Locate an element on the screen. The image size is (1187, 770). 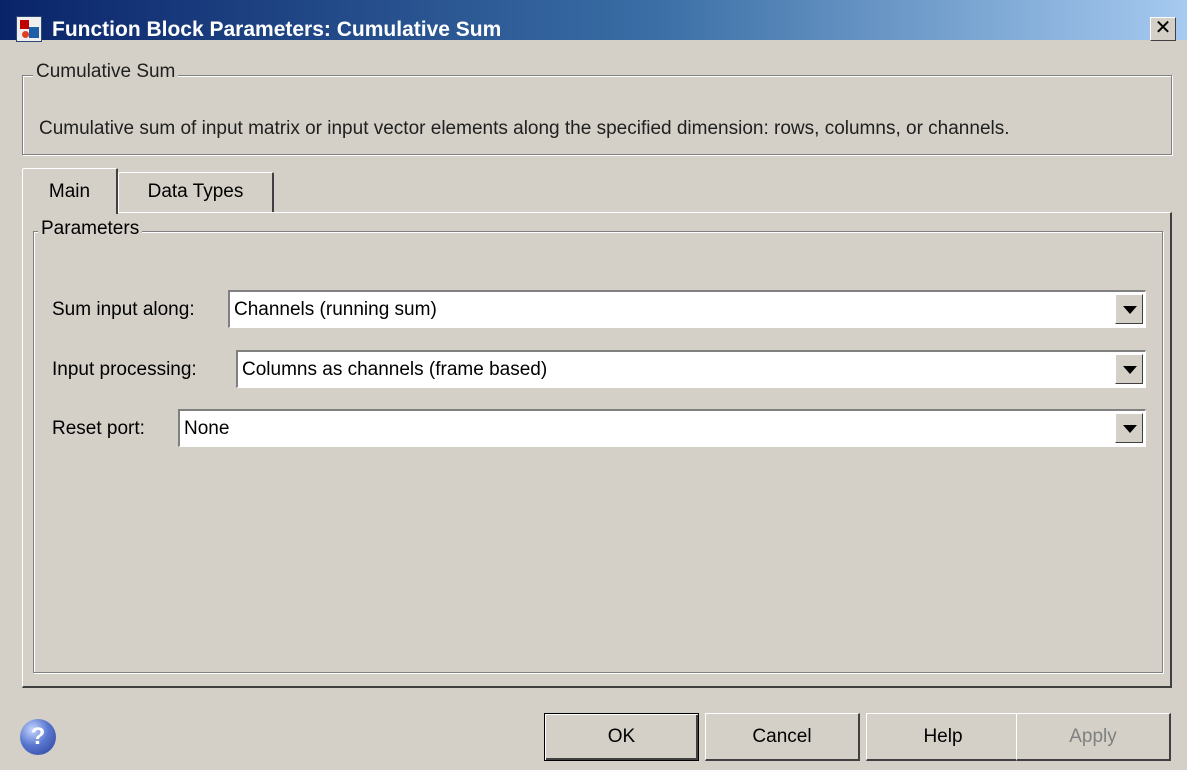
help-question-icon: ? is located at coordinates (38, 737).